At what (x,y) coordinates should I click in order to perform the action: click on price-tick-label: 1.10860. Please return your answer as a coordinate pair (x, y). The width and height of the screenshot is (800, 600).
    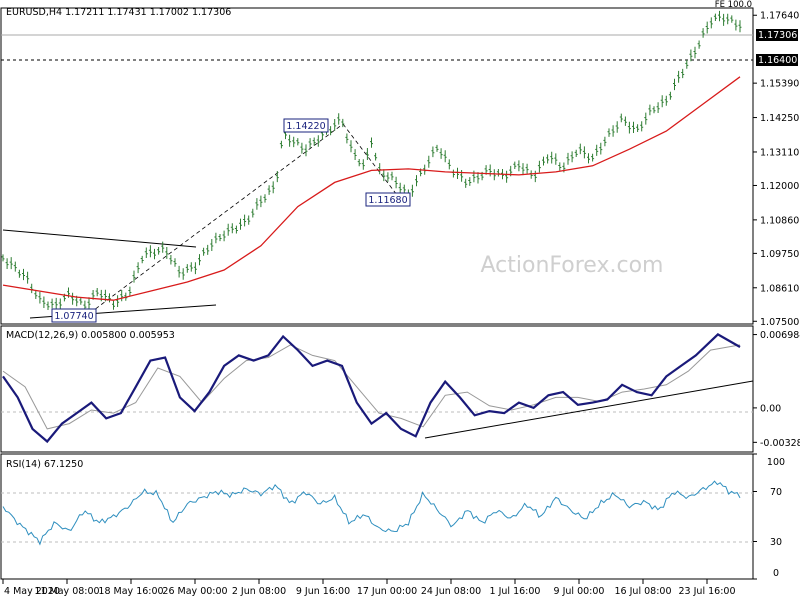
    Looking at the image, I should click on (779, 220).